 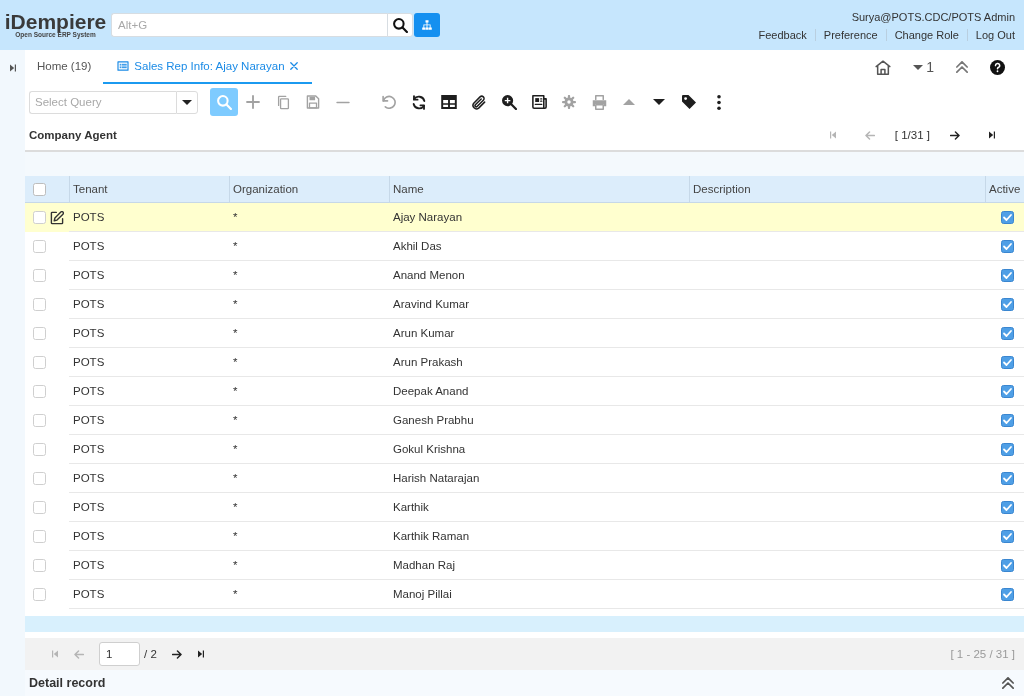 What do you see at coordinates (539, 478) in the screenshot?
I see `table-cell: Harish Natarajan` at bounding box center [539, 478].